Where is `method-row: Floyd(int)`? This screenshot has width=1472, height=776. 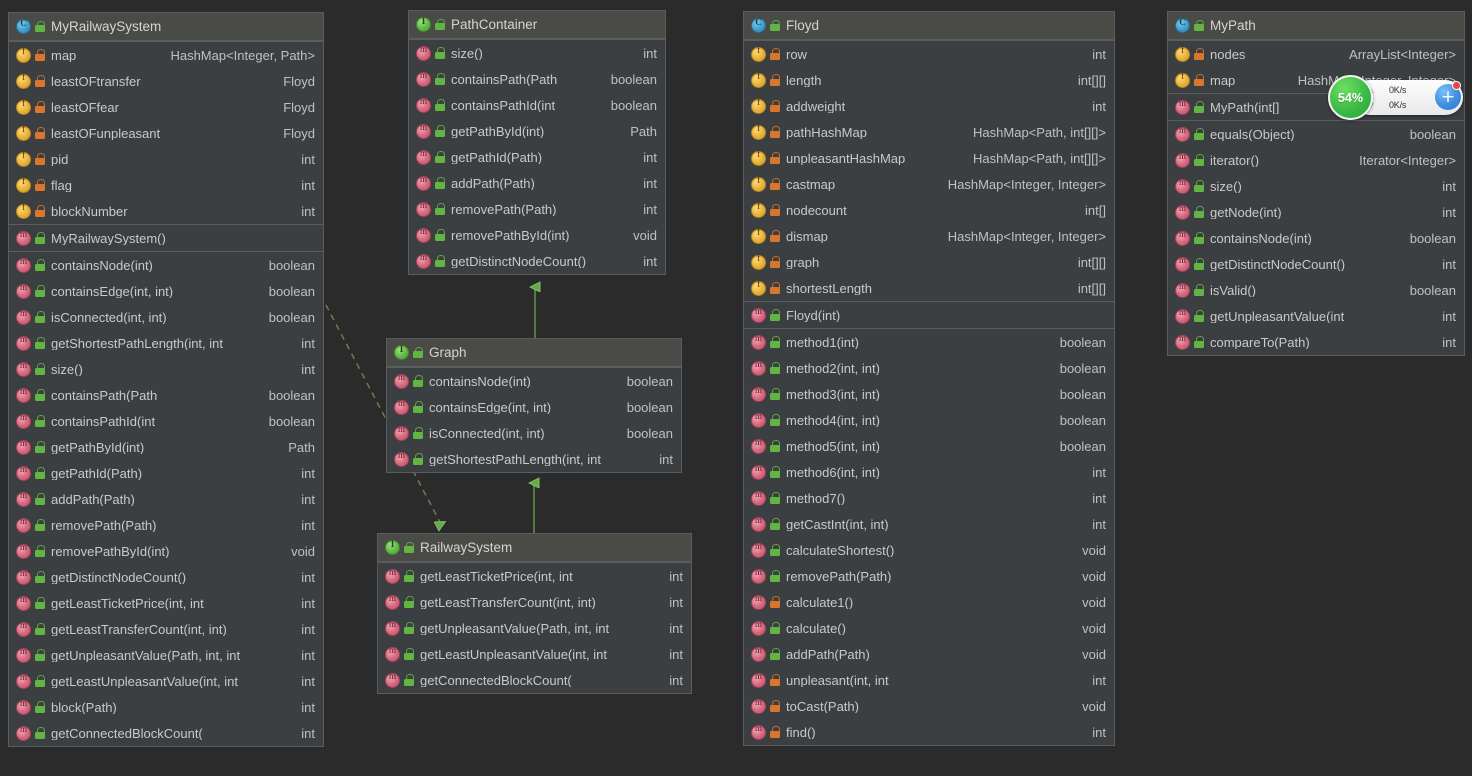
method-row: Floyd(int) is located at coordinates (929, 315).